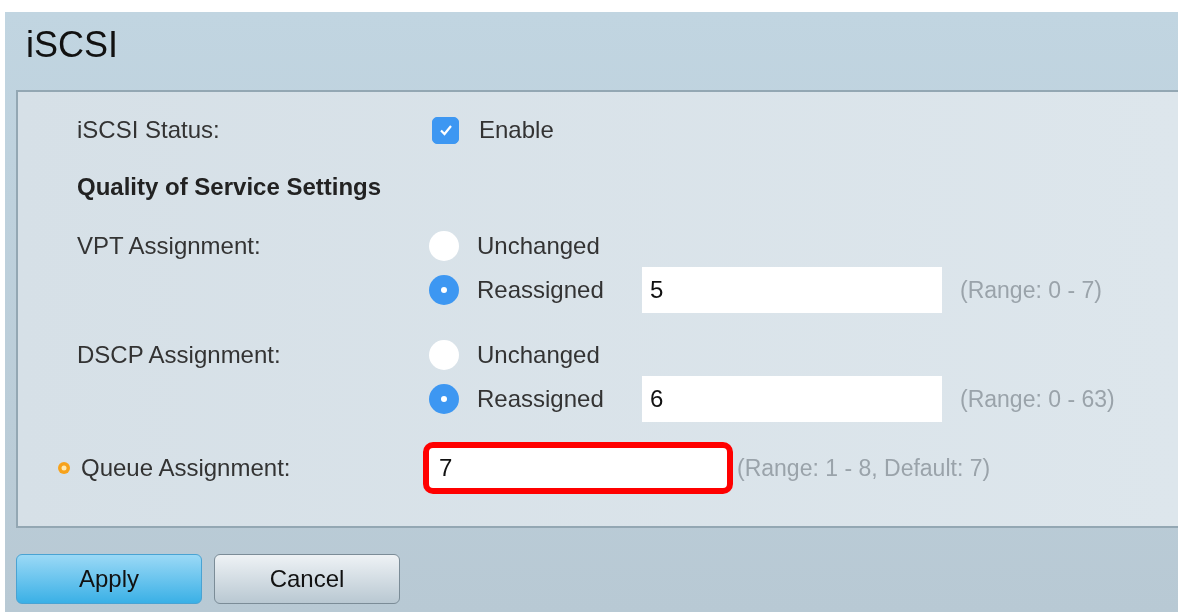 The width and height of the screenshot is (1178, 612). What do you see at coordinates (1031, 290) in the screenshot?
I see `range-hint: (Range: 0 - 7)` at bounding box center [1031, 290].